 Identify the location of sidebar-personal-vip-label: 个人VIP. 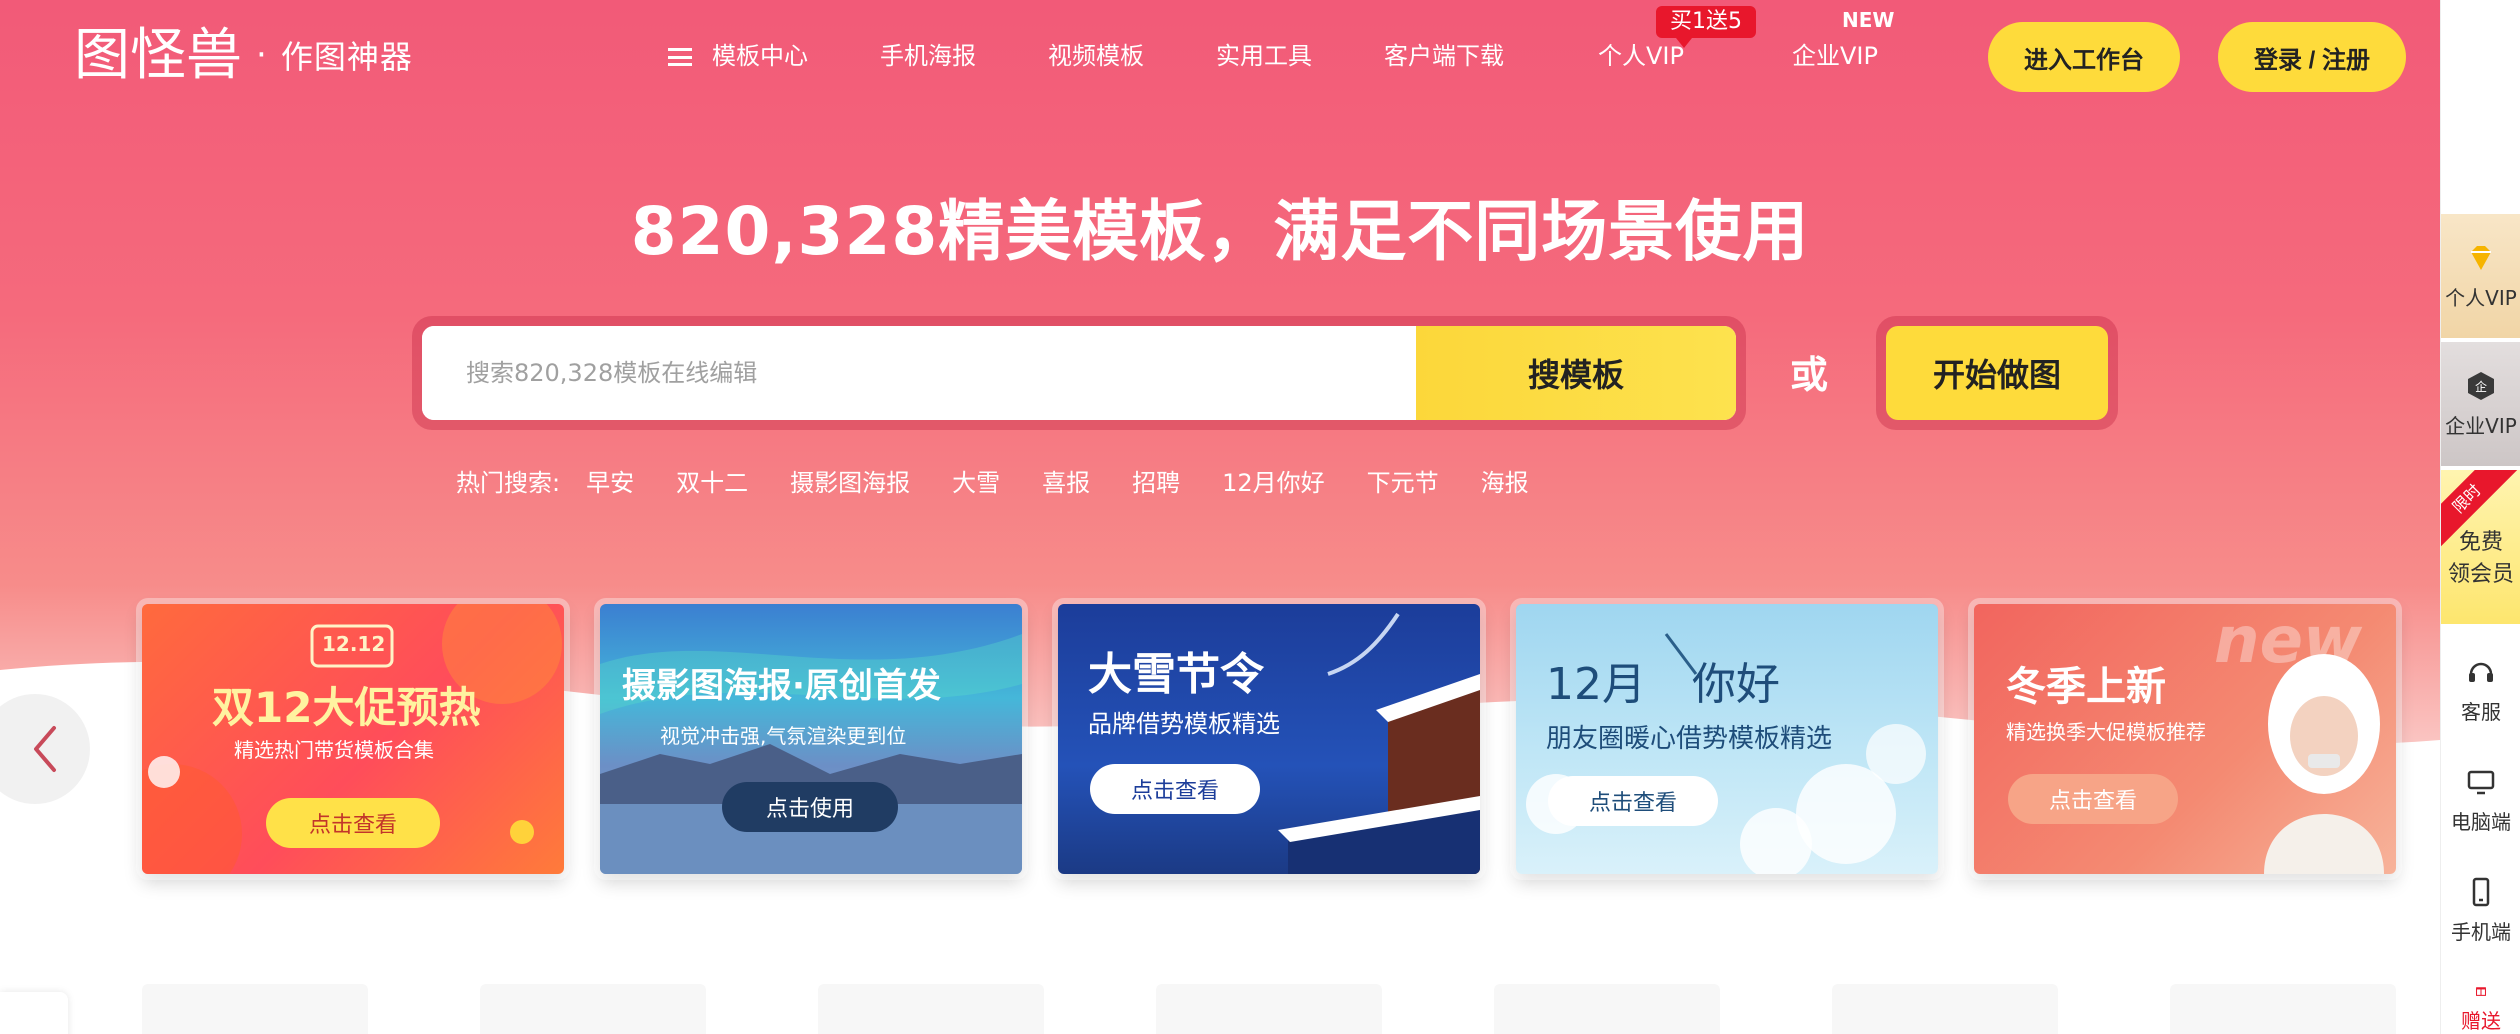
(2481, 297).